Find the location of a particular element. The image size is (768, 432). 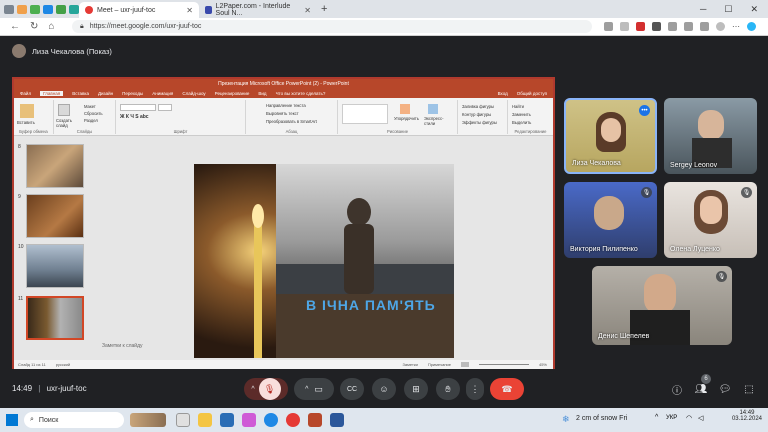

chrome-icon is located at coordinates (293, 420).